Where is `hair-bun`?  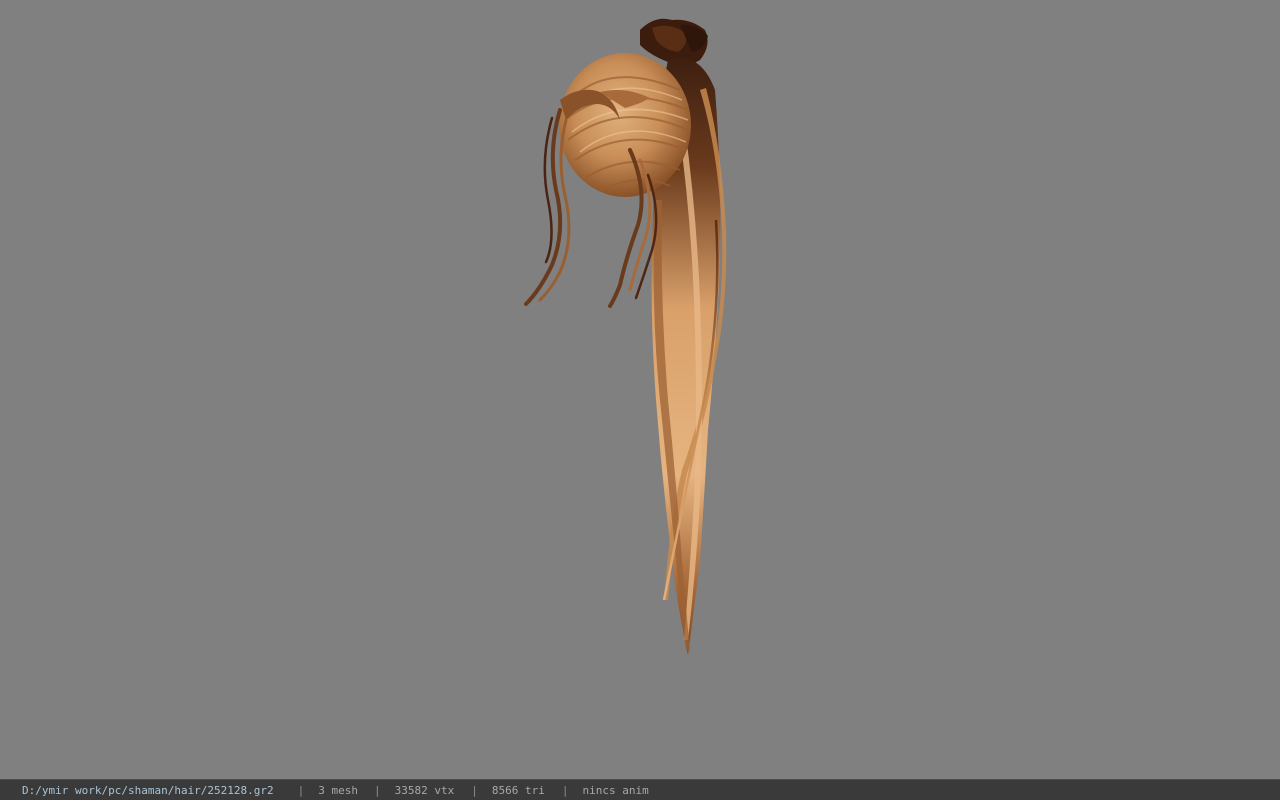
hair-bun is located at coordinates (625, 125).